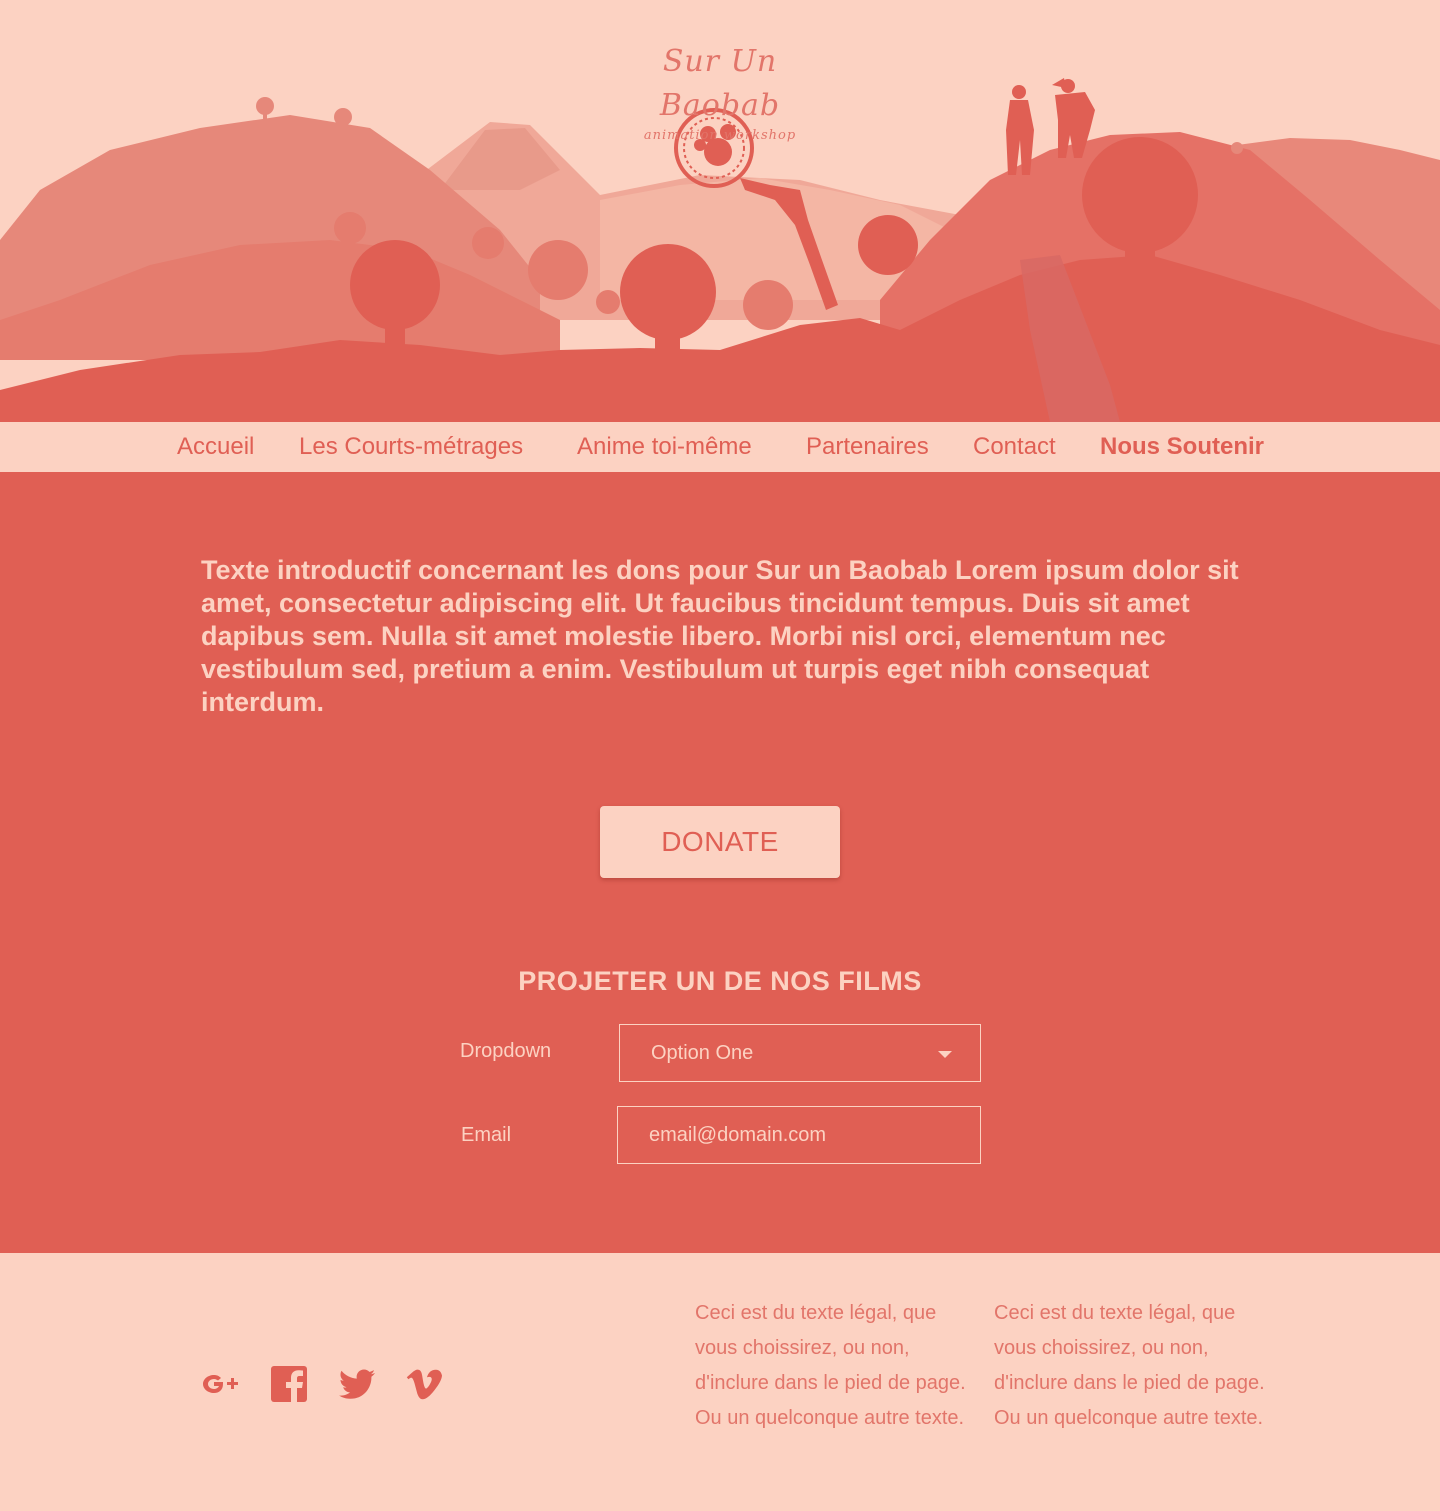 The height and width of the screenshot is (1511, 1440). Describe the element at coordinates (720, 842) in the screenshot. I see `donate-button: DONATE` at that location.